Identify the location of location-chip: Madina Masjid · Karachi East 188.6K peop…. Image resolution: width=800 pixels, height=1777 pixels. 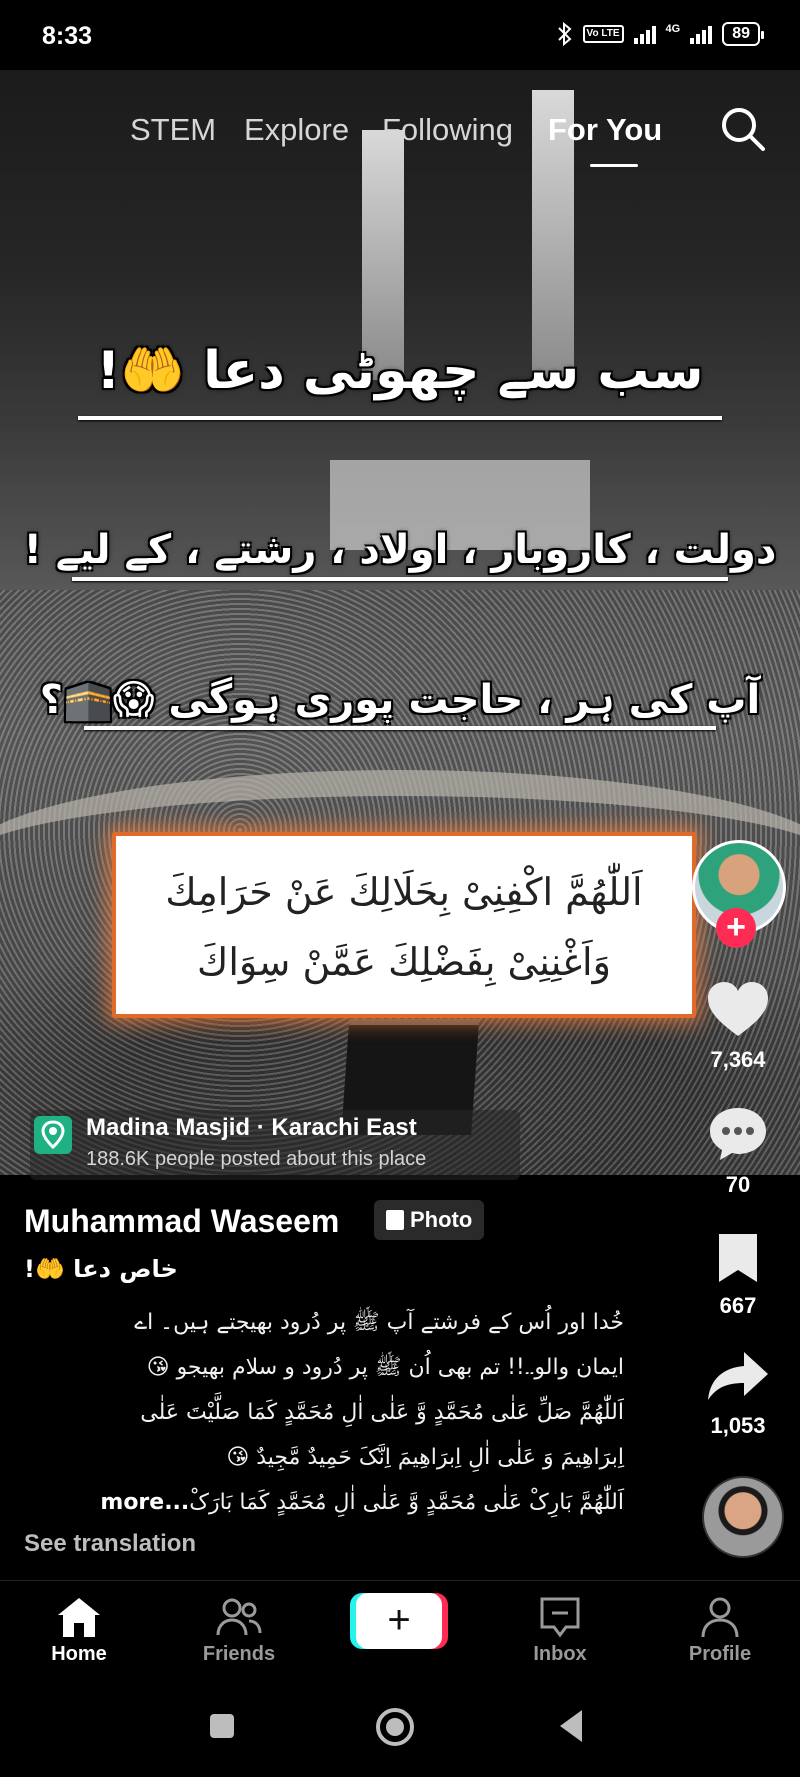
(275, 1145).